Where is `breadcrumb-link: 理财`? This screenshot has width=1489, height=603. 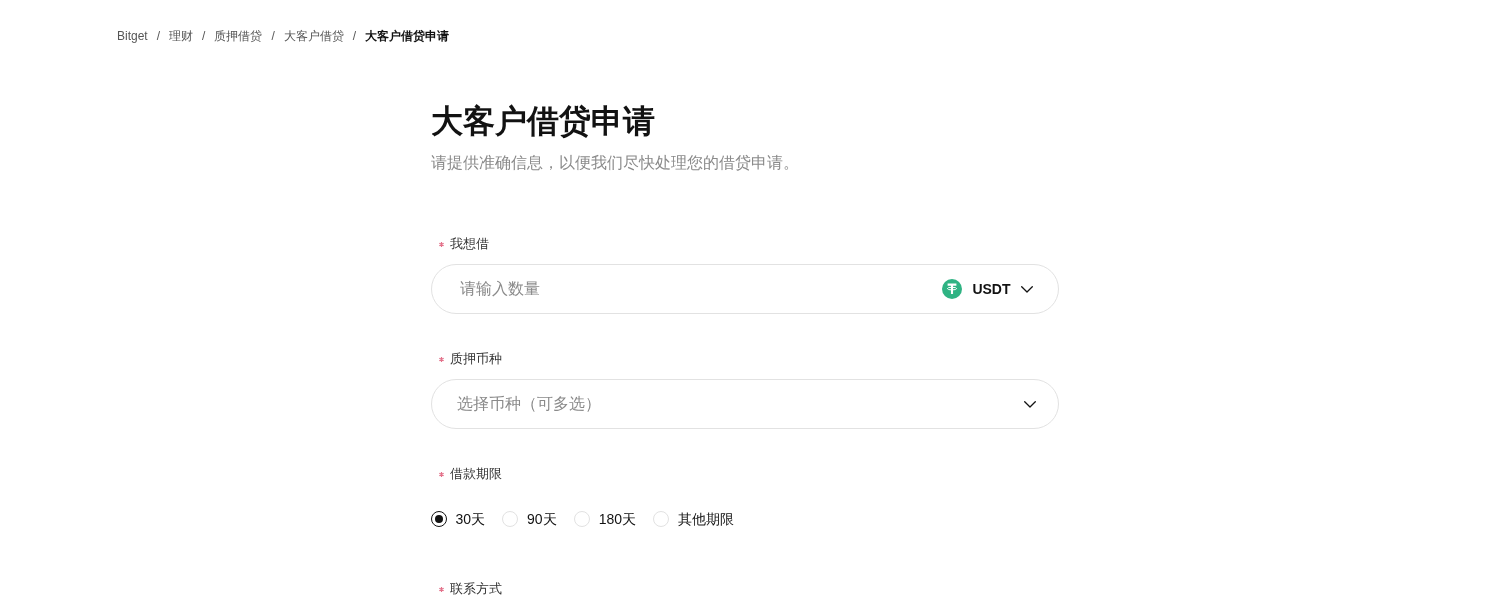 breadcrumb-link: 理财 is located at coordinates (181, 36).